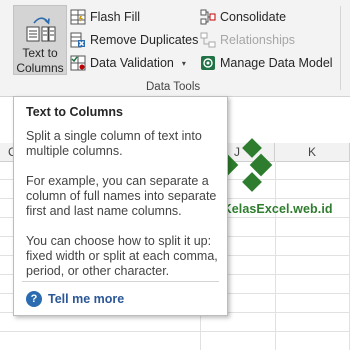 Image resolution: width=350 pixels, height=350 pixels. What do you see at coordinates (258, 40) in the screenshot?
I see `relationships-label: Relationships` at bounding box center [258, 40].